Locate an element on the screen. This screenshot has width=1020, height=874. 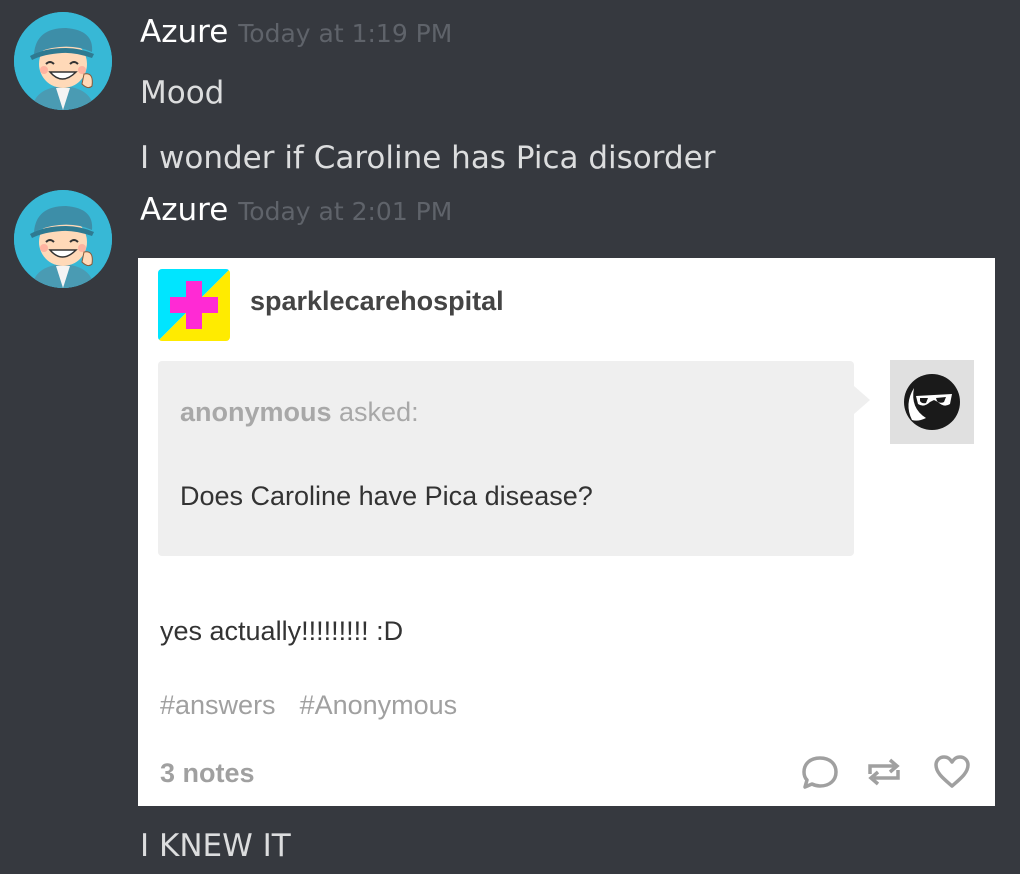
answer-text: yes actually!!!!!!!!! :D is located at coordinates (282, 631).